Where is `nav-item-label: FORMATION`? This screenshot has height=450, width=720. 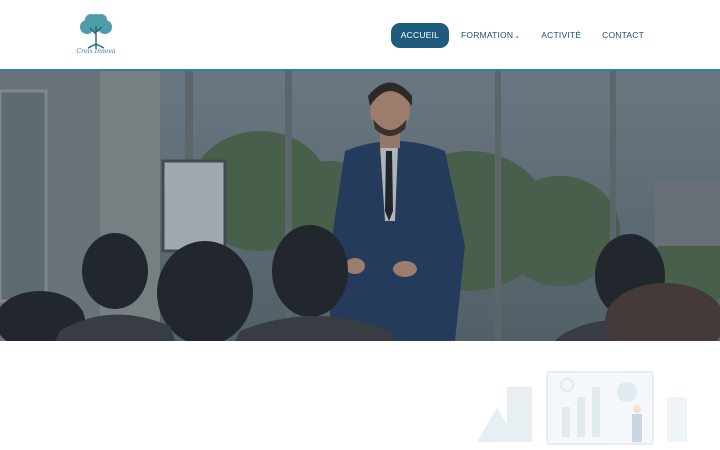
nav-item-label: FORMATION is located at coordinates (487, 35).